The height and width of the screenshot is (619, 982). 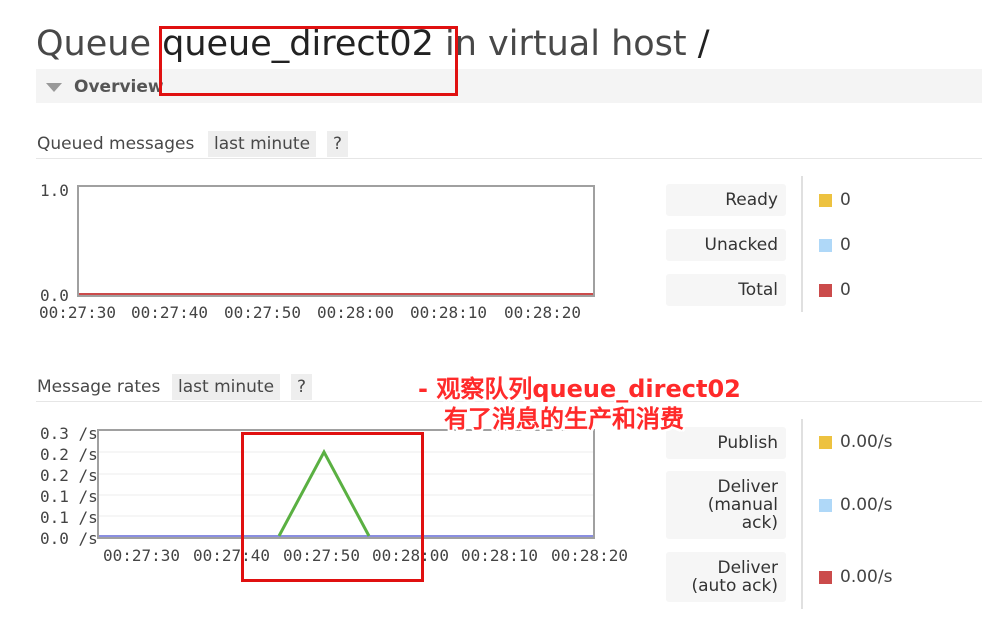 What do you see at coordinates (308, 61) in the screenshot?
I see `highlight-box-queue-name` at bounding box center [308, 61].